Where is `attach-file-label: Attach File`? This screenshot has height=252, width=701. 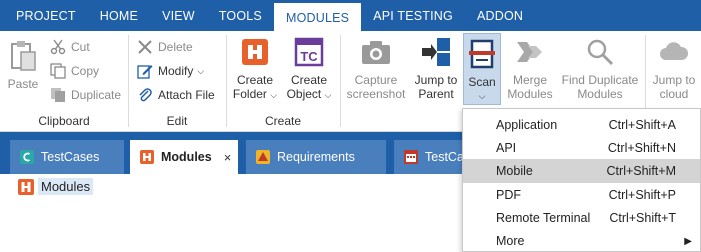
attach-file-label: Attach File is located at coordinates (186, 95).